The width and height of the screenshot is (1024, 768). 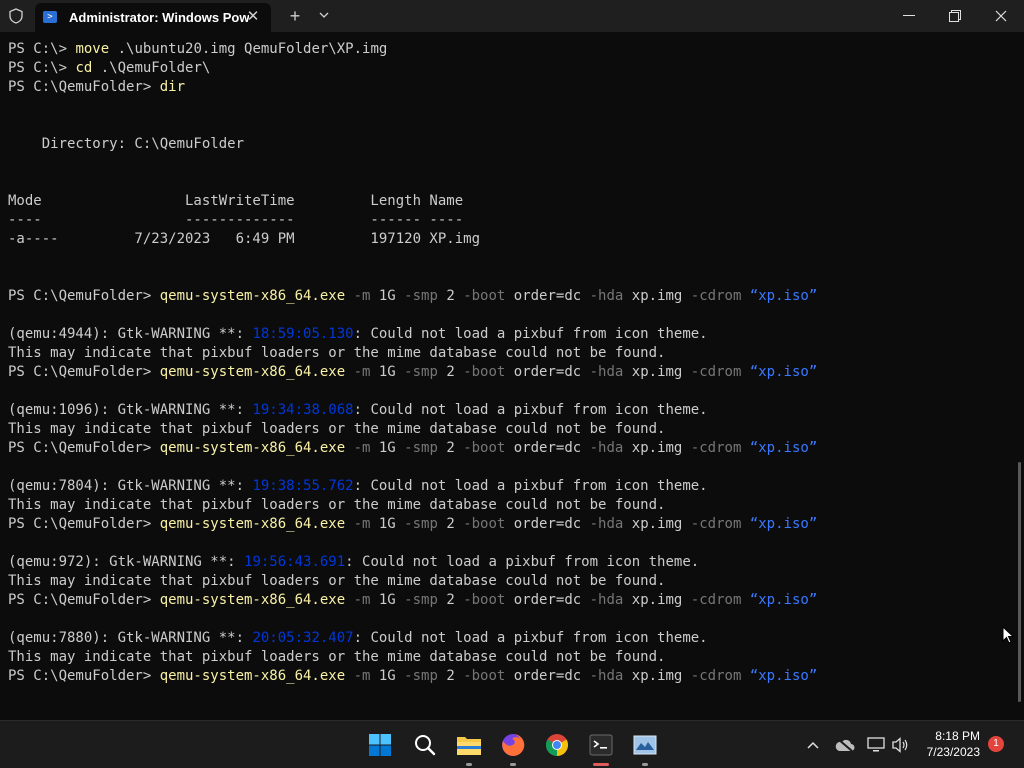 I want to click on terminal-line: PS C:\> cd .\QemuFolder\, so click(x=109, y=68).